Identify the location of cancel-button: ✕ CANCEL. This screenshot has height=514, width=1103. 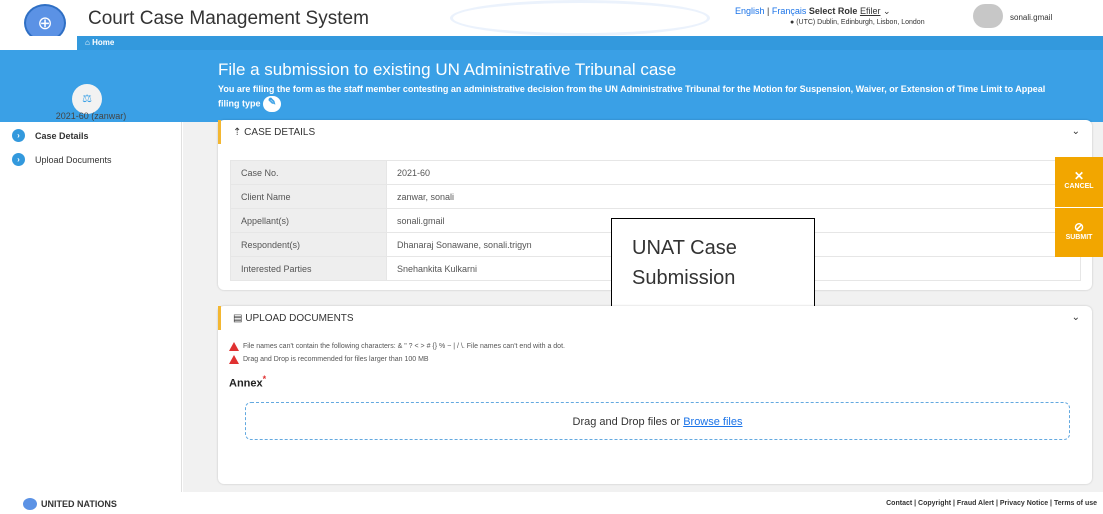
(1079, 182).